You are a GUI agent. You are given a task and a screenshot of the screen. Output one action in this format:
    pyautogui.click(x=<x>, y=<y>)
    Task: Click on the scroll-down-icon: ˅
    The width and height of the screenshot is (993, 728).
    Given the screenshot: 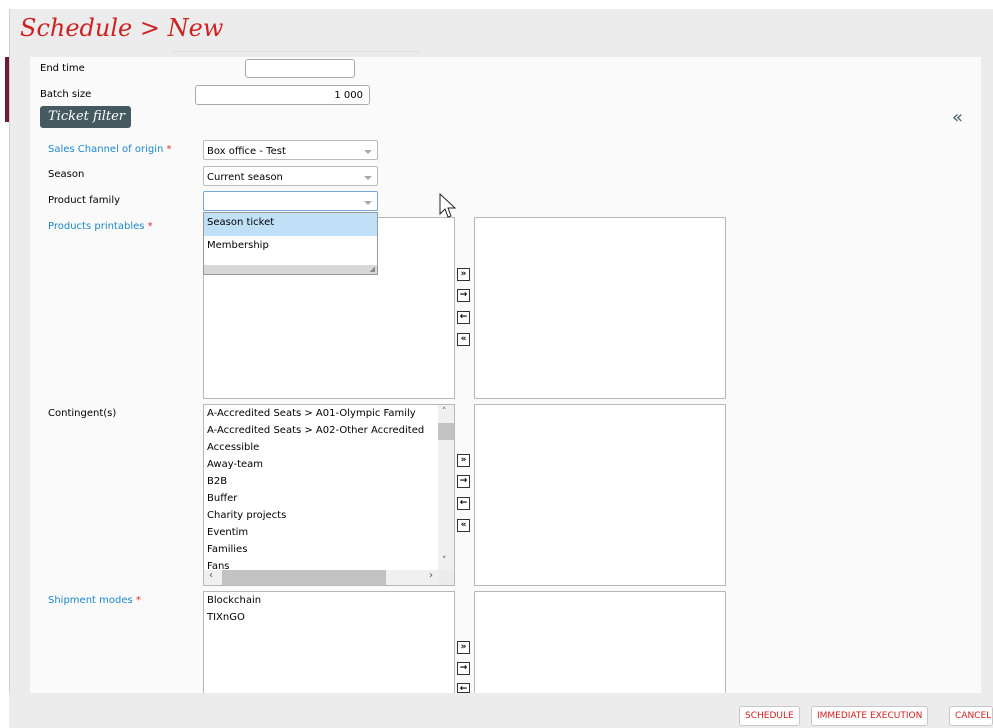 What is the action you would take?
    pyautogui.click(x=444, y=561)
    